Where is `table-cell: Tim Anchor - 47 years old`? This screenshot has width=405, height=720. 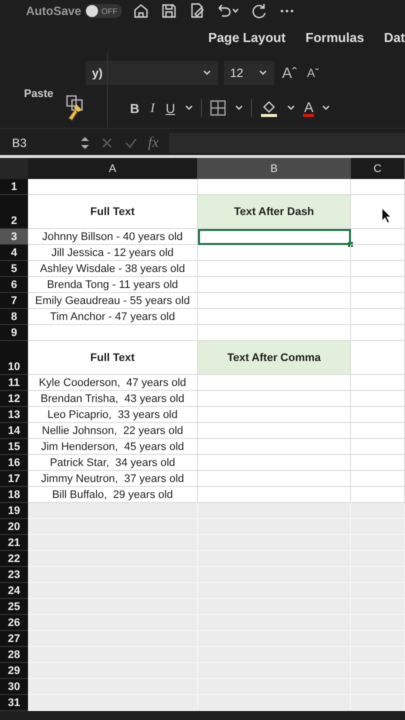
table-cell: Tim Anchor - 47 years old is located at coordinates (113, 317).